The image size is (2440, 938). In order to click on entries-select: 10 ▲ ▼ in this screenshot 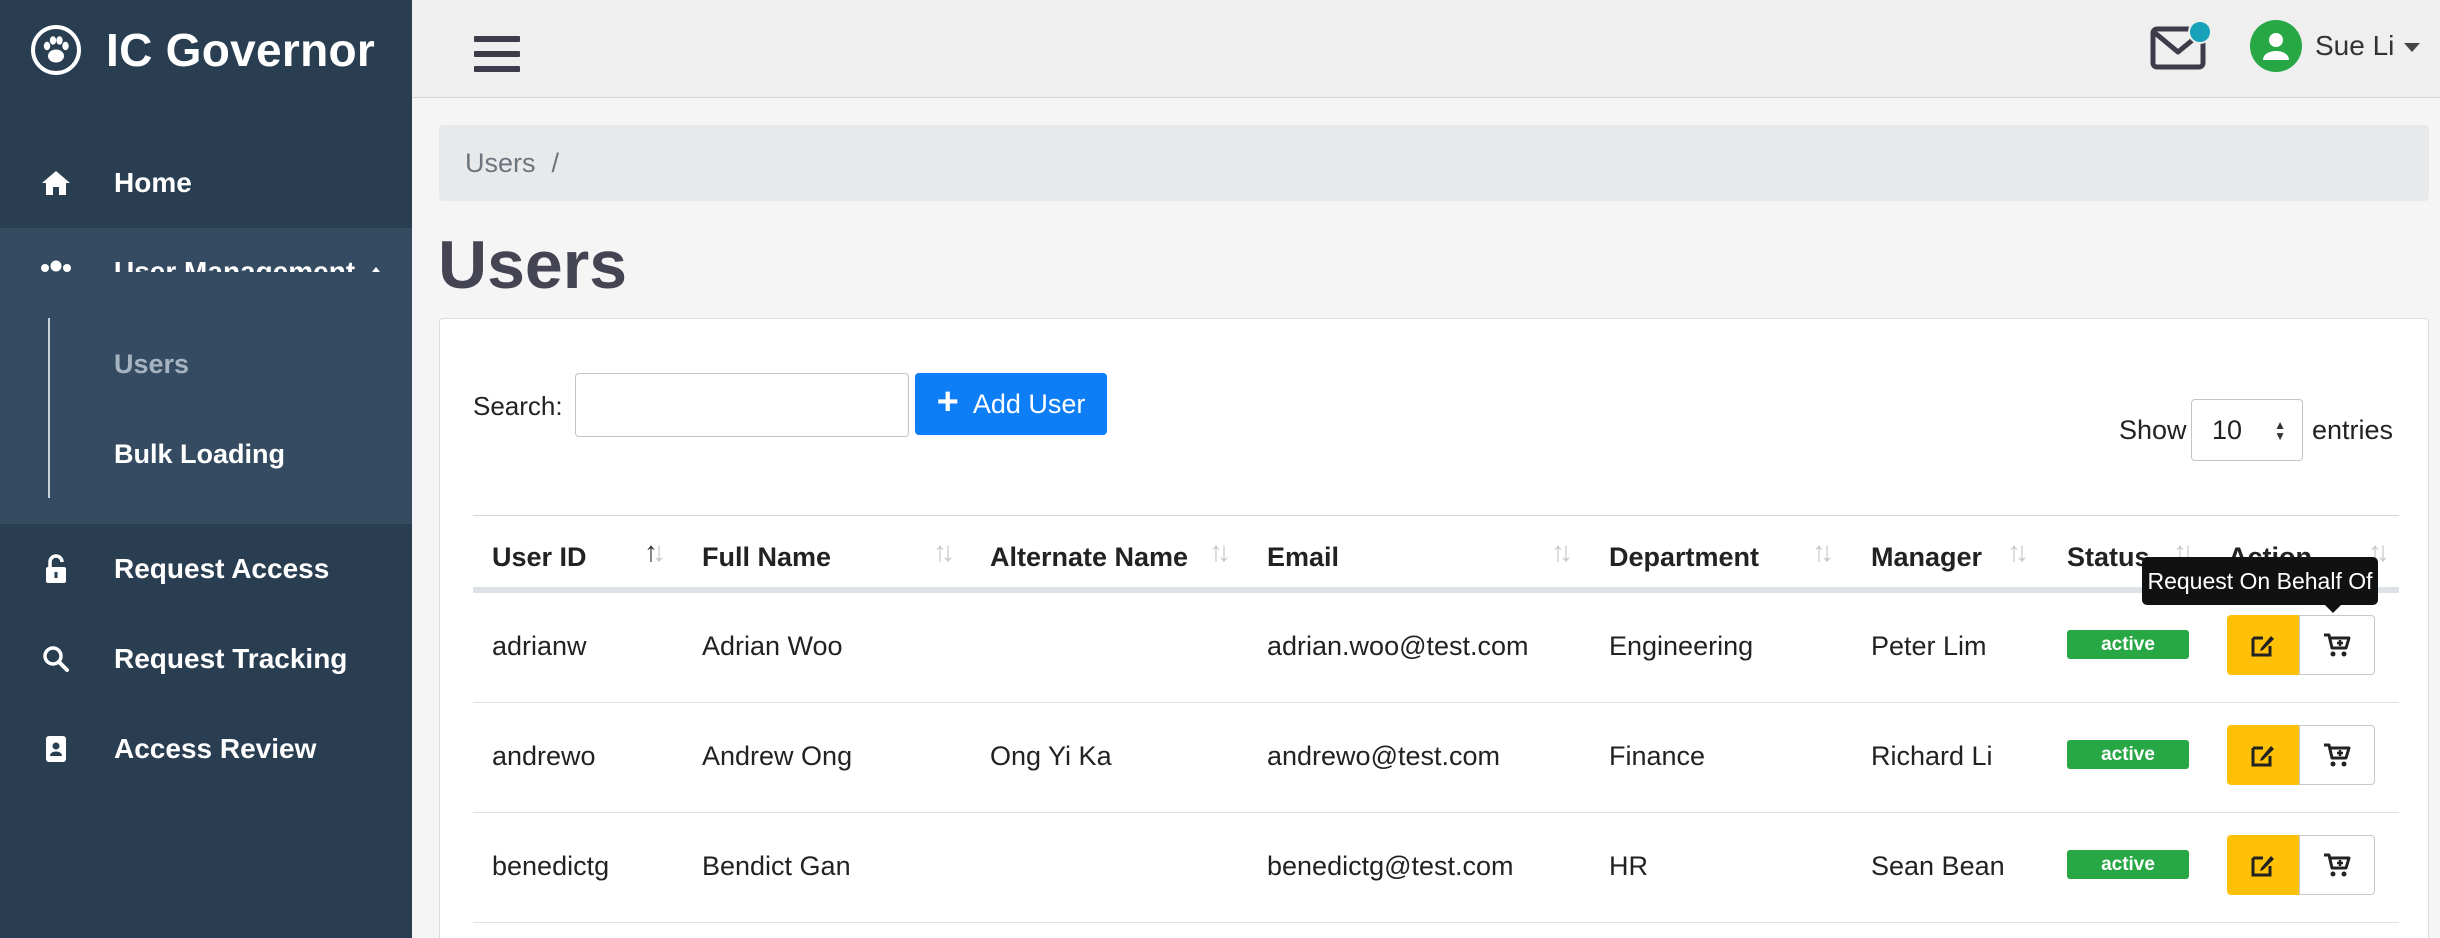, I will do `click(2247, 430)`.